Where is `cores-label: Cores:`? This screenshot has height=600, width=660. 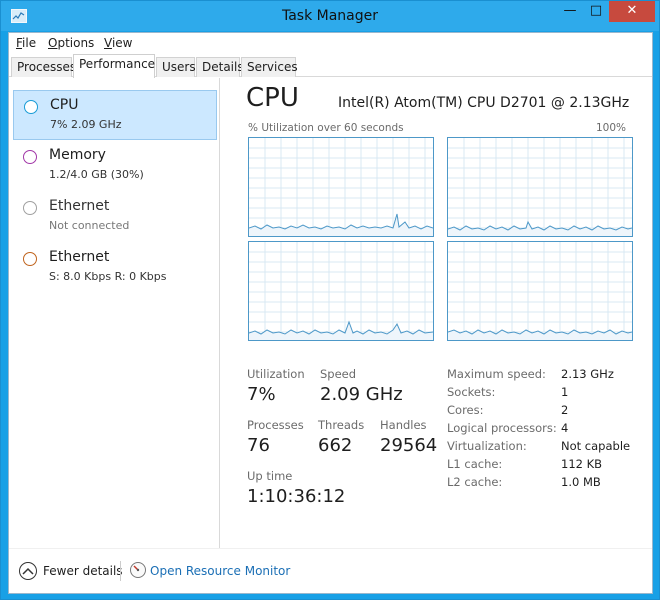
cores-label: Cores: is located at coordinates (465, 410).